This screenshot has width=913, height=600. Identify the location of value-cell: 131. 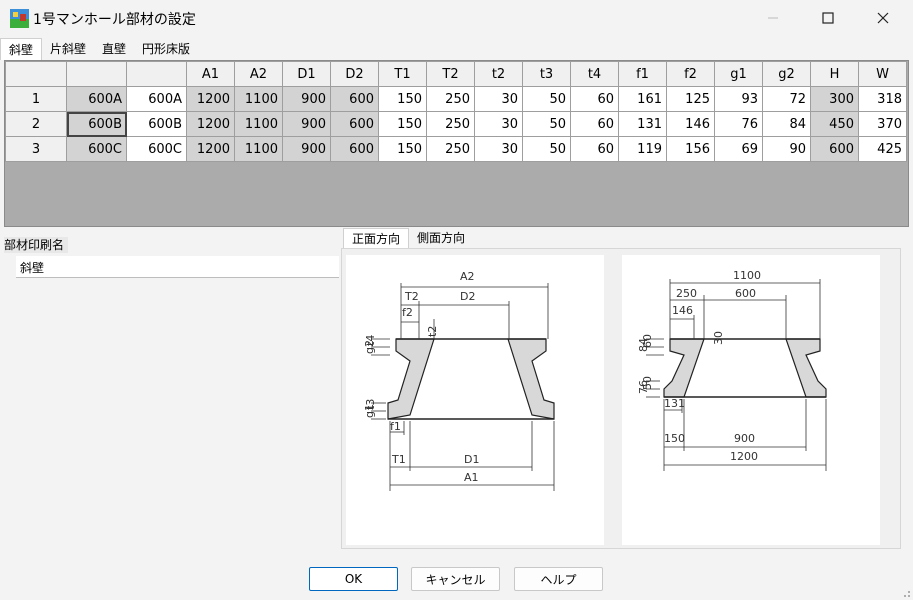
(642, 124).